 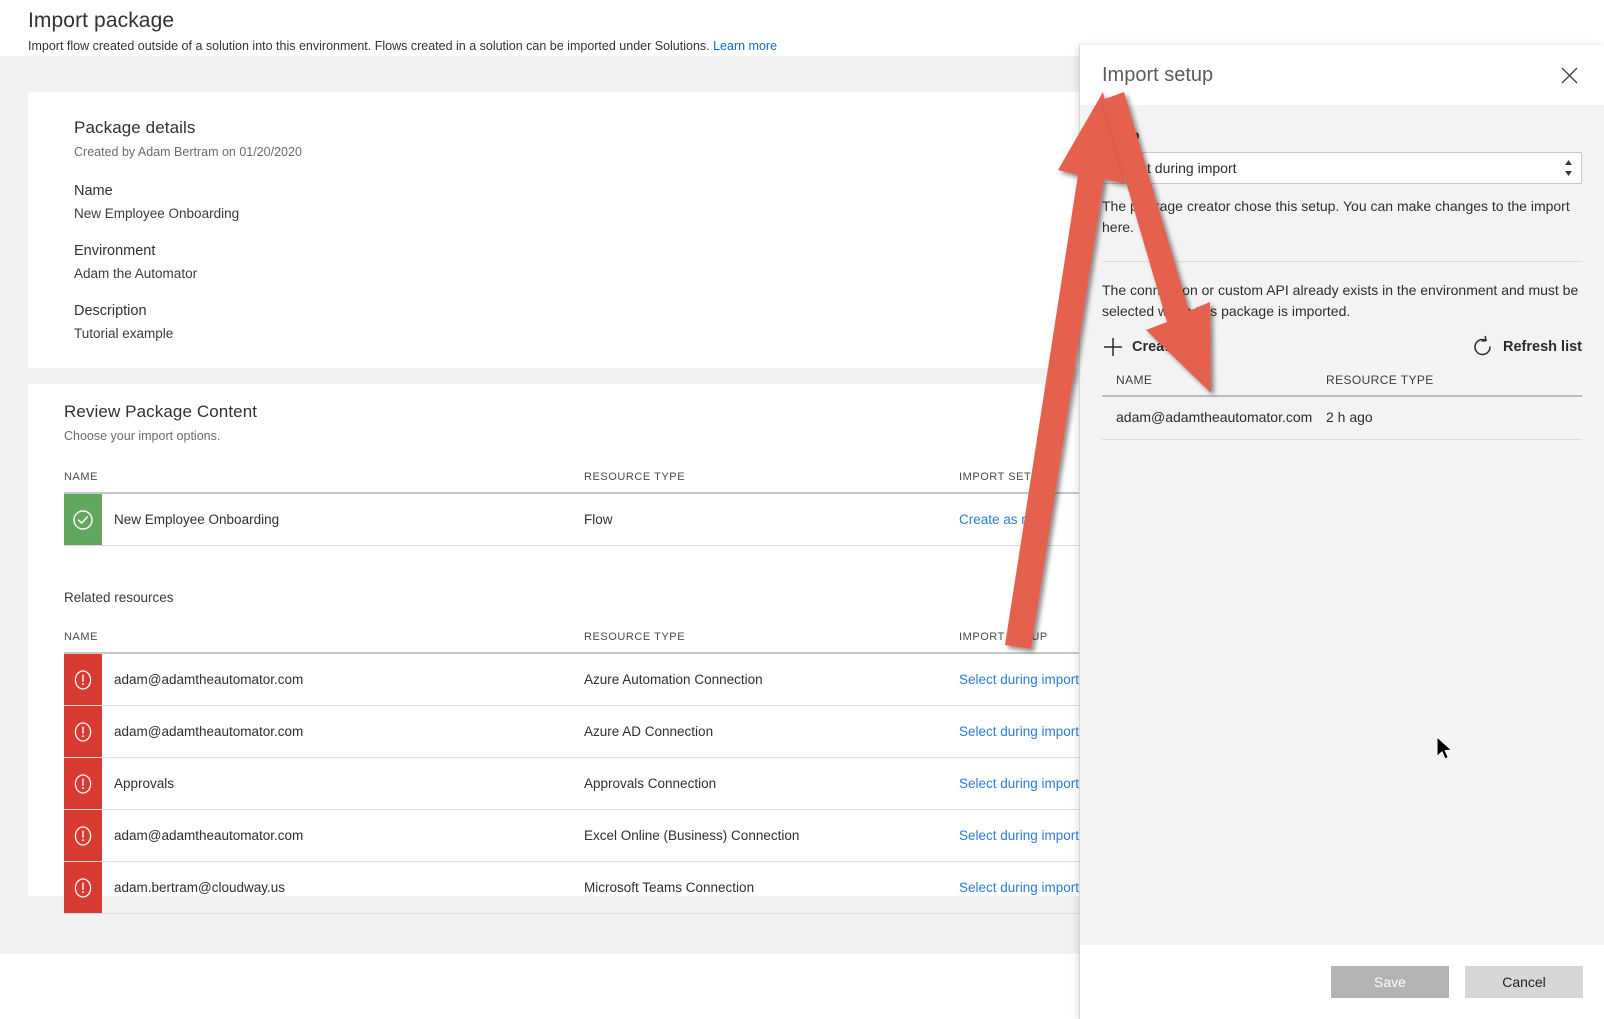 What do you see at coordinates (1207, 385) in the screenshot?
I see `panel-column-header-name: NAME` at bounding box center [1207, 385].